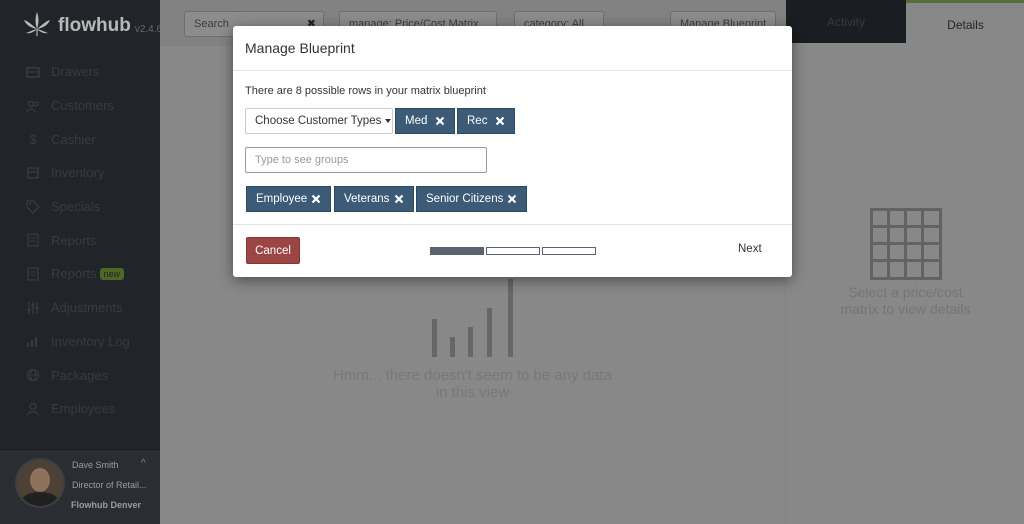 Image resolution: width=1024 pixels, height=524 pixels. Describe the element at coordinates (367, 199) in the screenshot. I see `tag-label: Veterans` at that location.